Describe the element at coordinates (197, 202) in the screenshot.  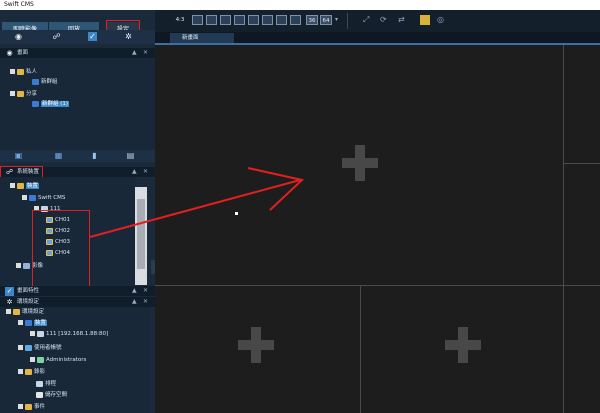
I see `annotation-arrow` at that location.